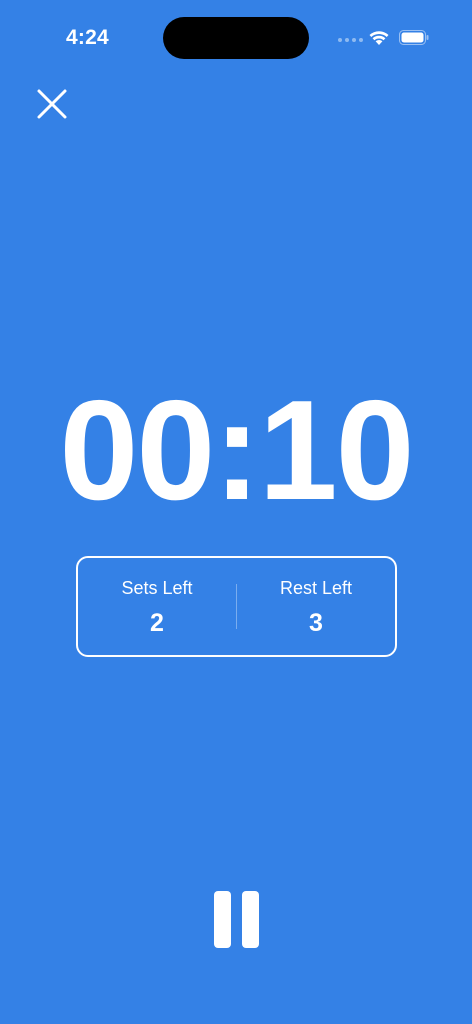 This screenshot has height=1024, width=472. I want to click on sets-left-value: 2, so click(157, 622).